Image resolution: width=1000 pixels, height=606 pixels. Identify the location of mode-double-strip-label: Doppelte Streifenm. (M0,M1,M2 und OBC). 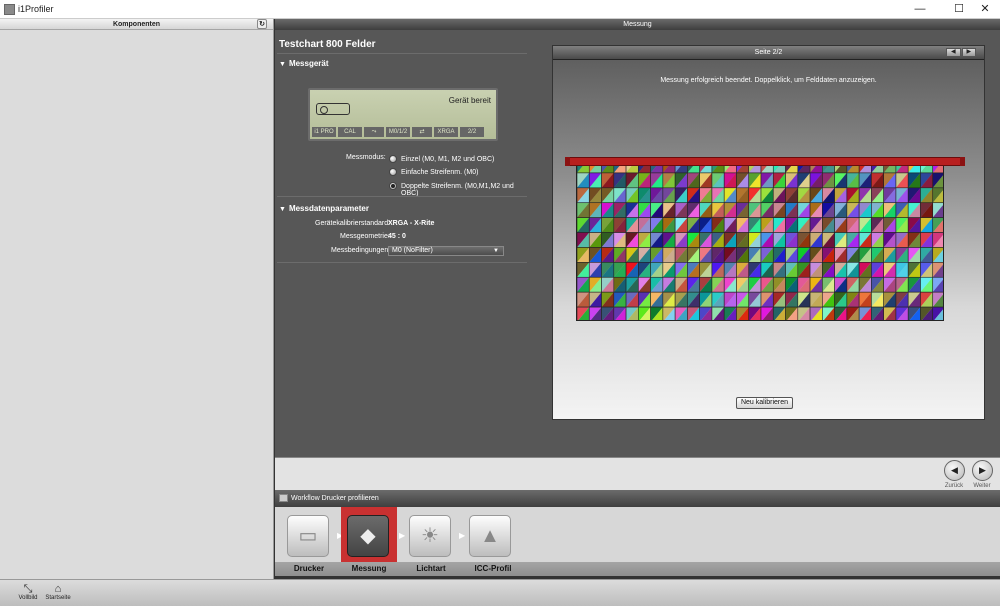
(457, 190).